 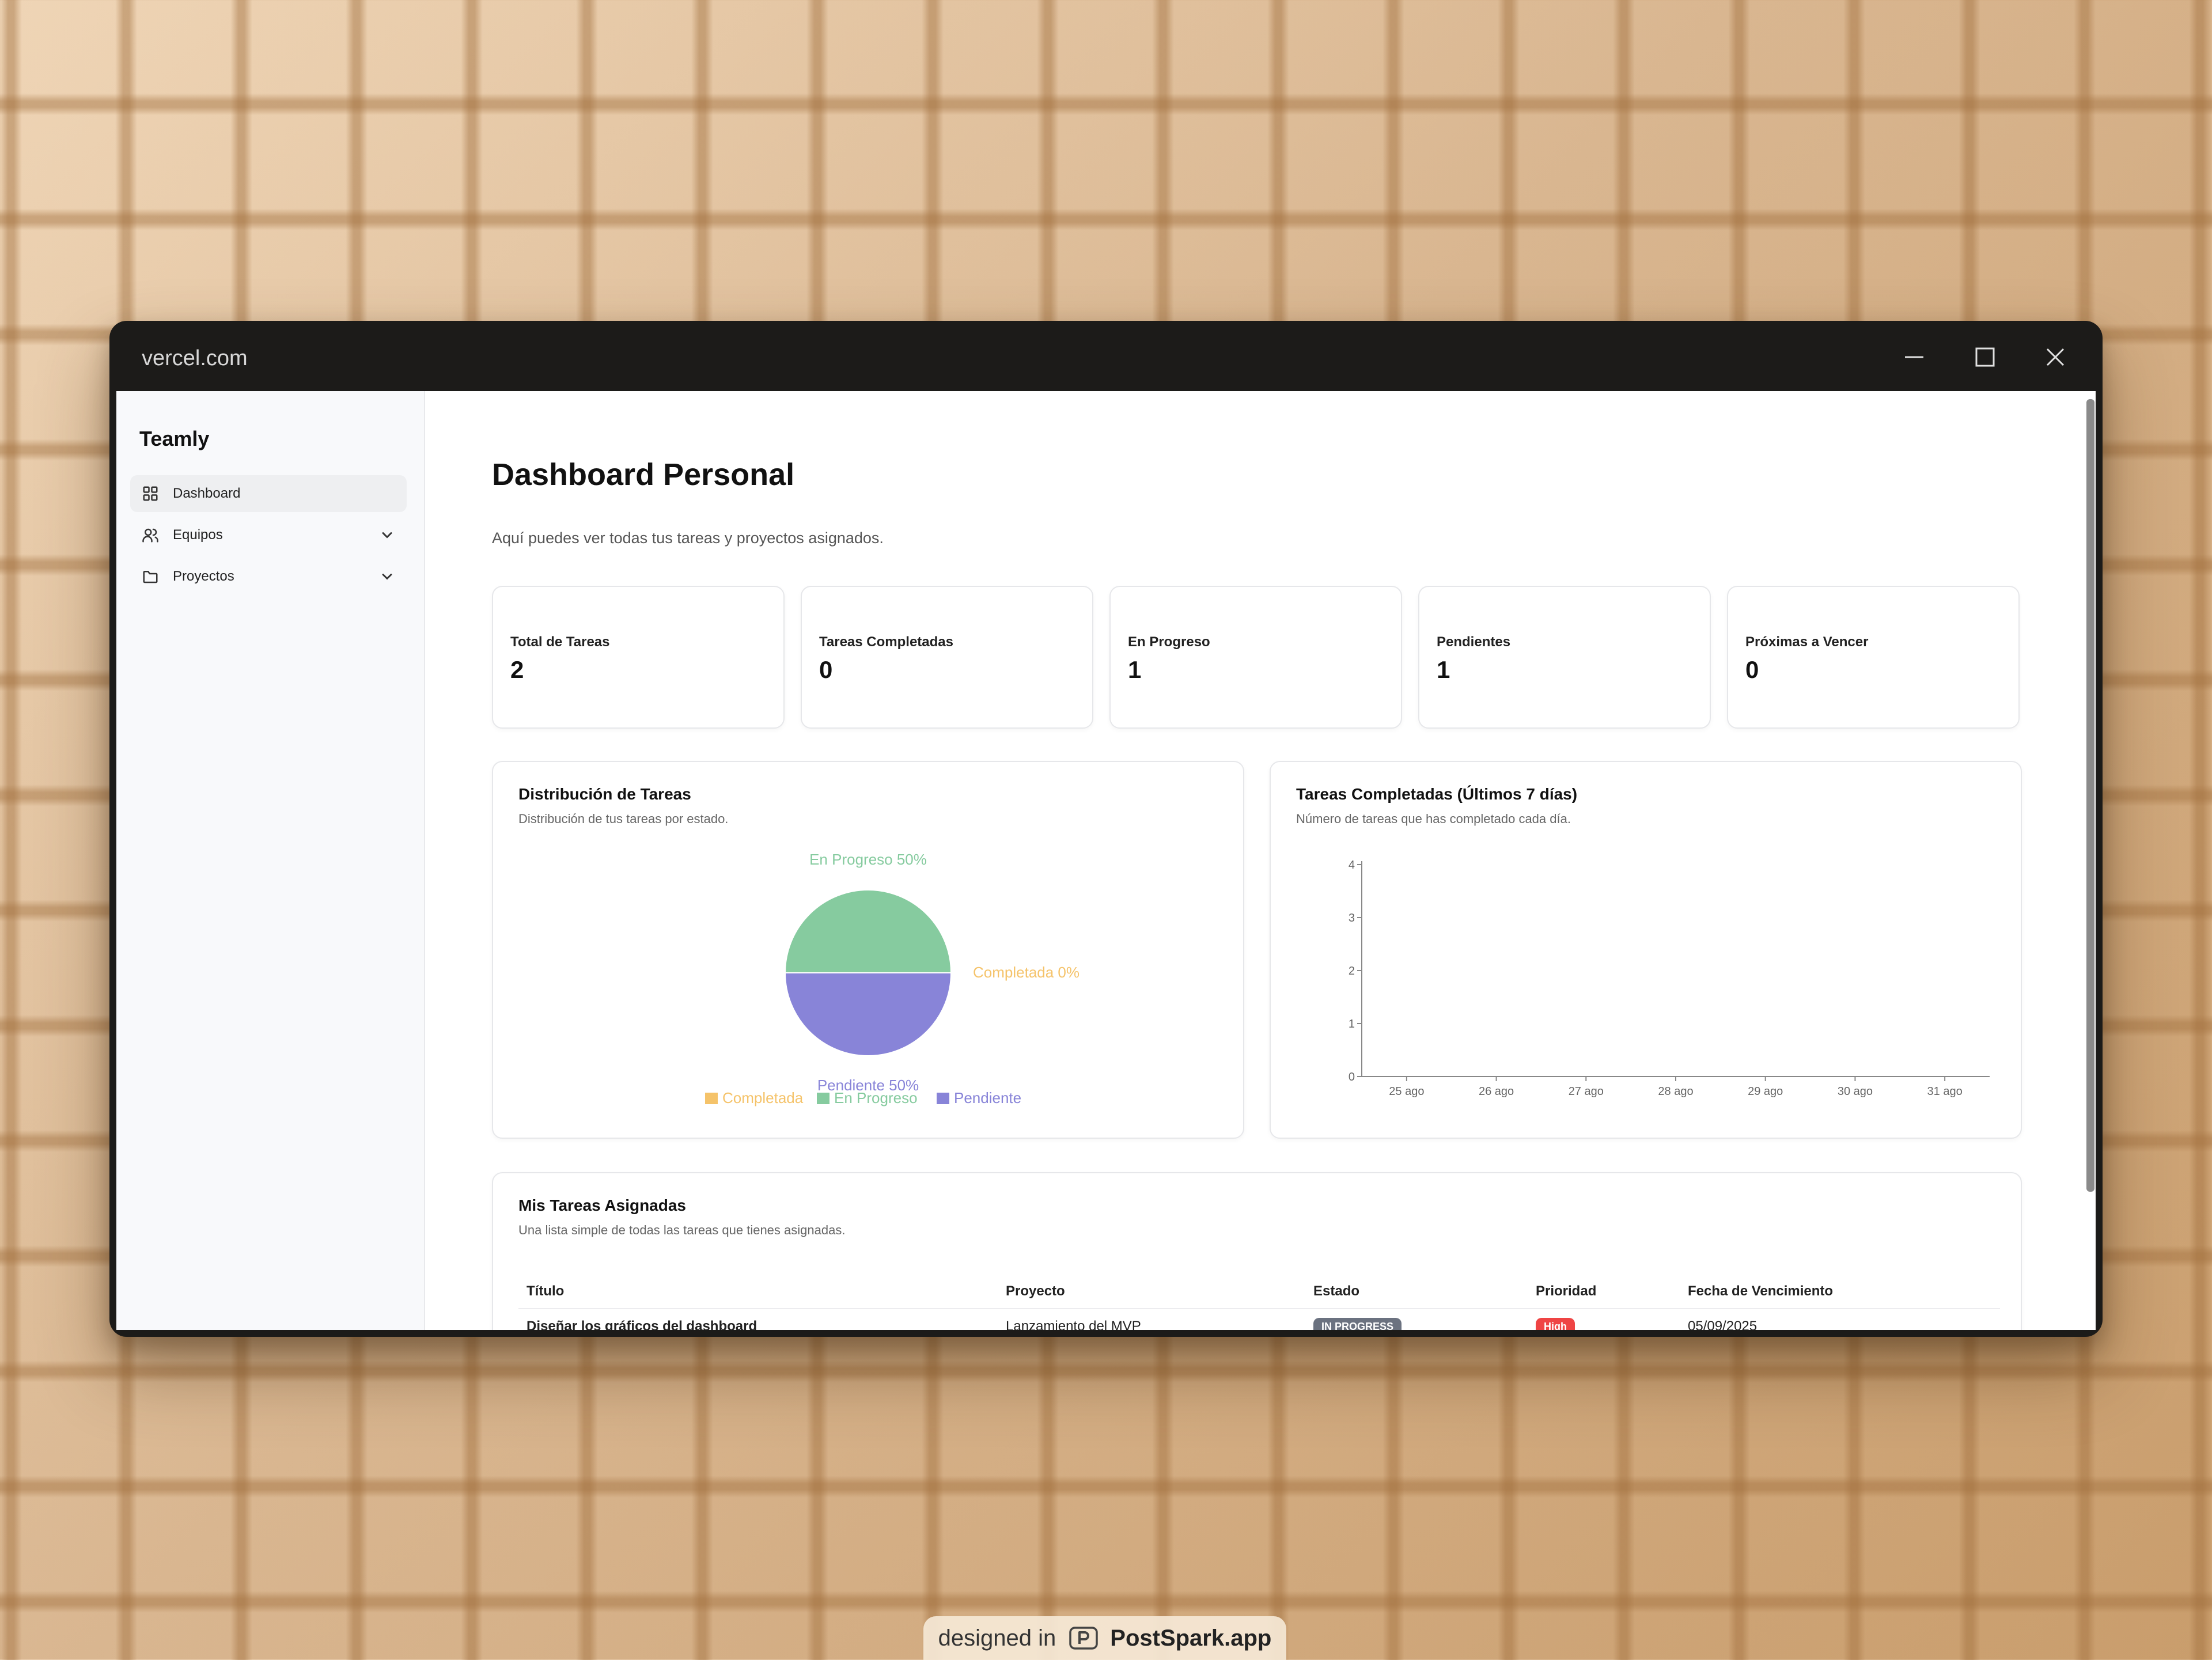 What do you see at coordinates (203, 576) in the screenshot?
I see `sidebar-item-label: Proyectos` at bounding box center [203, 576].